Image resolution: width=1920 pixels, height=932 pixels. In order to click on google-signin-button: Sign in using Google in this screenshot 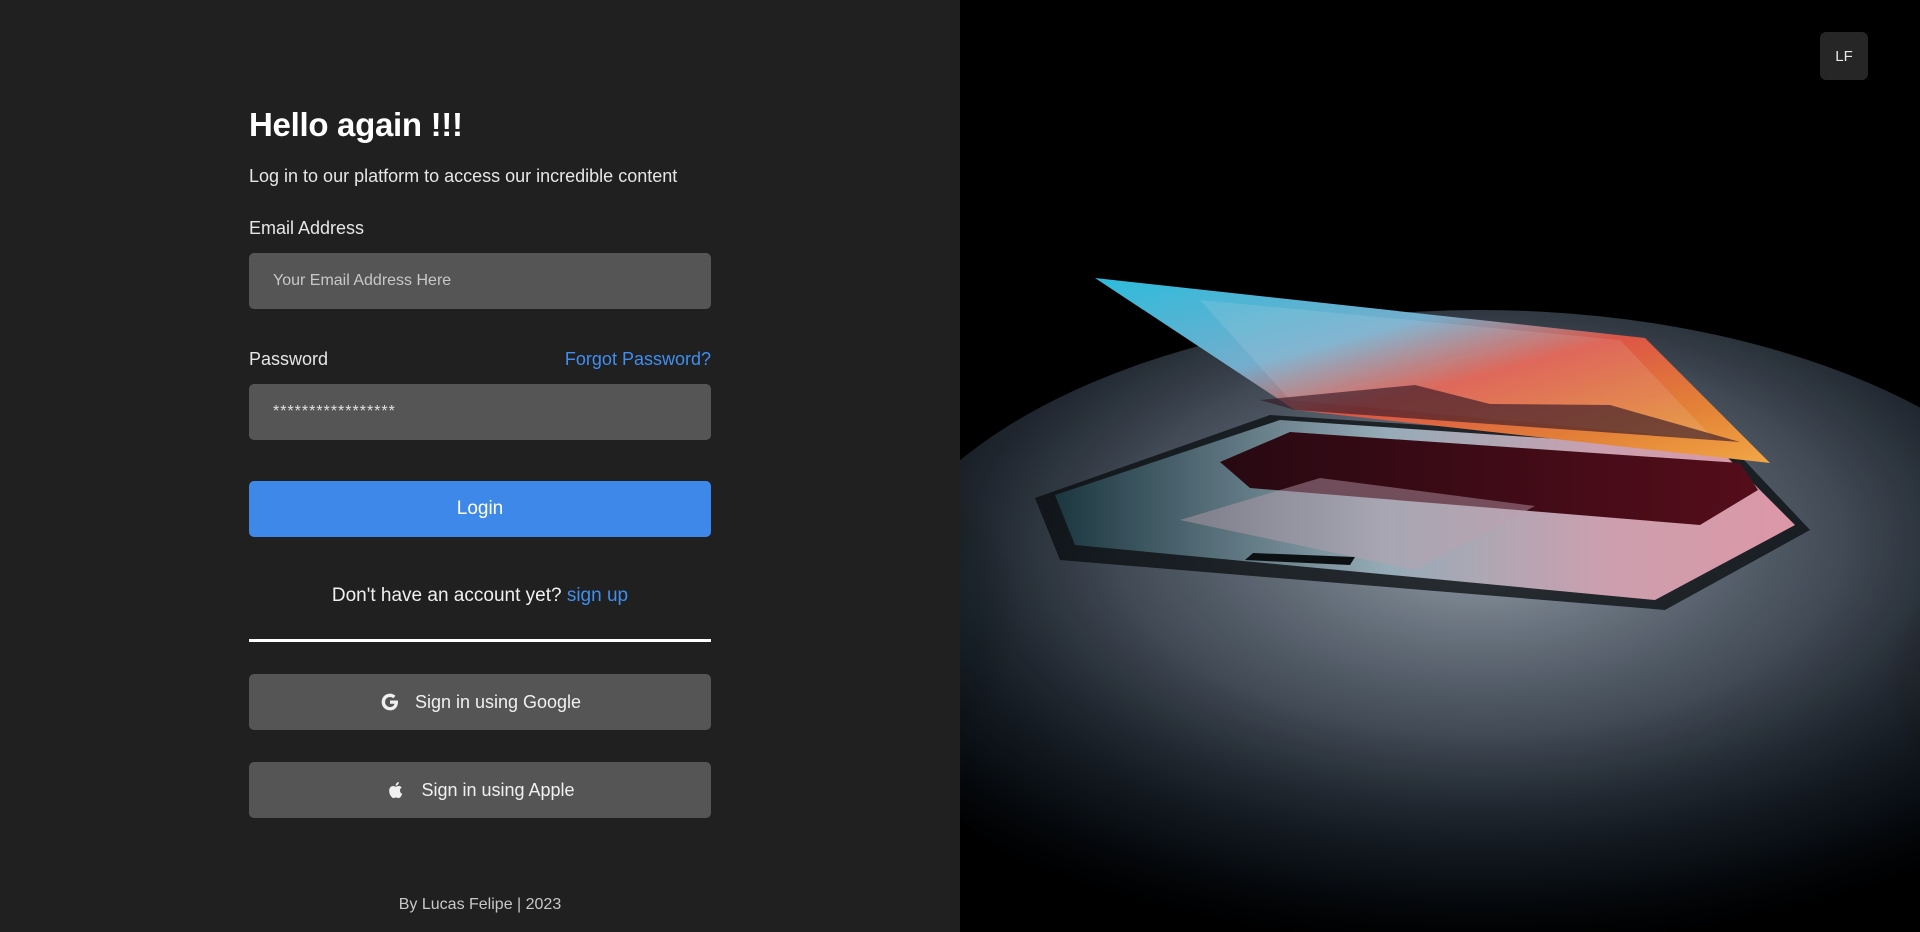, I will do `click(480, 702)`.